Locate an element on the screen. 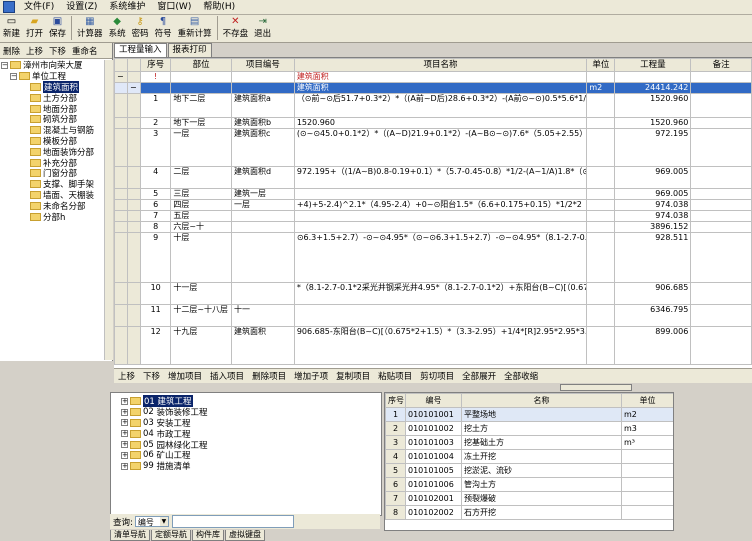  tree-root: − 漳州市向荣大厦 is located at coordinates (52, 65).